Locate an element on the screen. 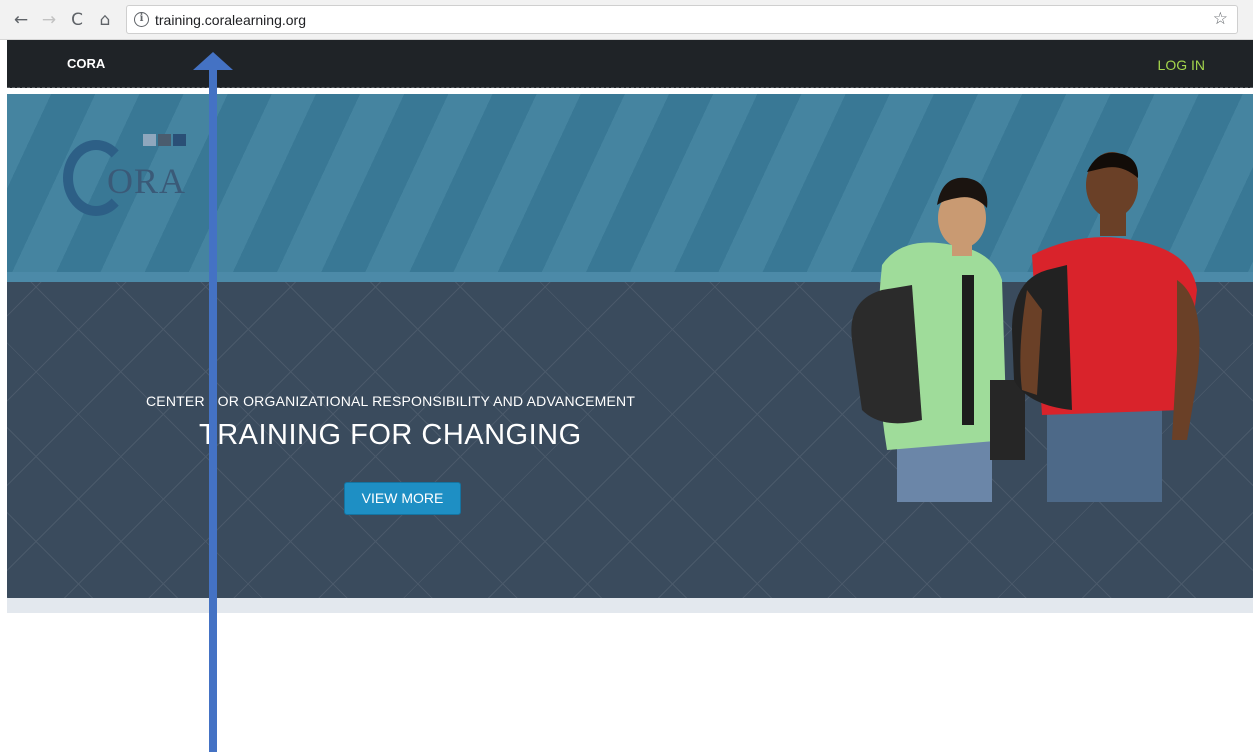 This screenshot has width=1253, height=753. reload-icon: C is located at coordinates (77, 20).